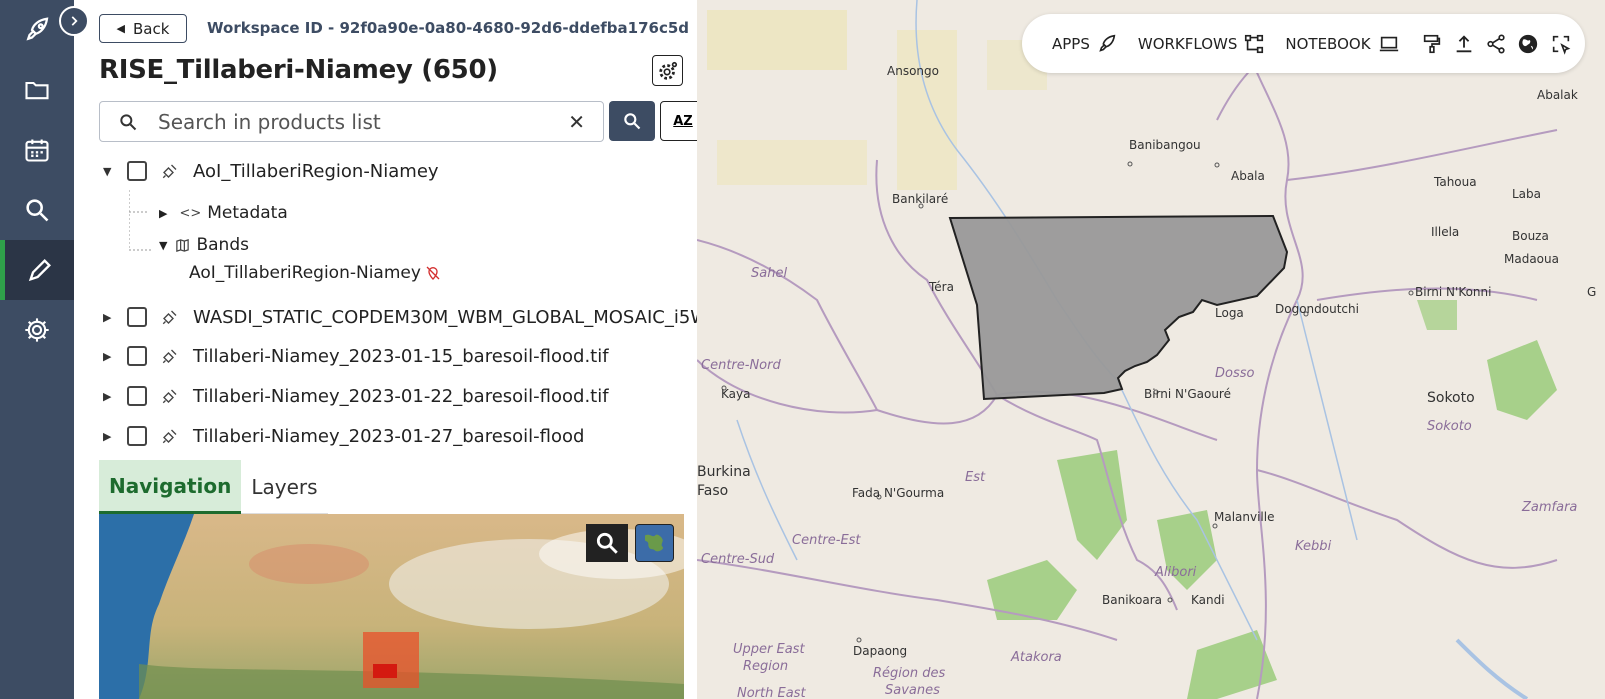 This screenshot has width=1605, height=699. Describe the element at coordinates (1317, 309) in the screenshot. I see `map-label: Dogondoutchi` at that location.